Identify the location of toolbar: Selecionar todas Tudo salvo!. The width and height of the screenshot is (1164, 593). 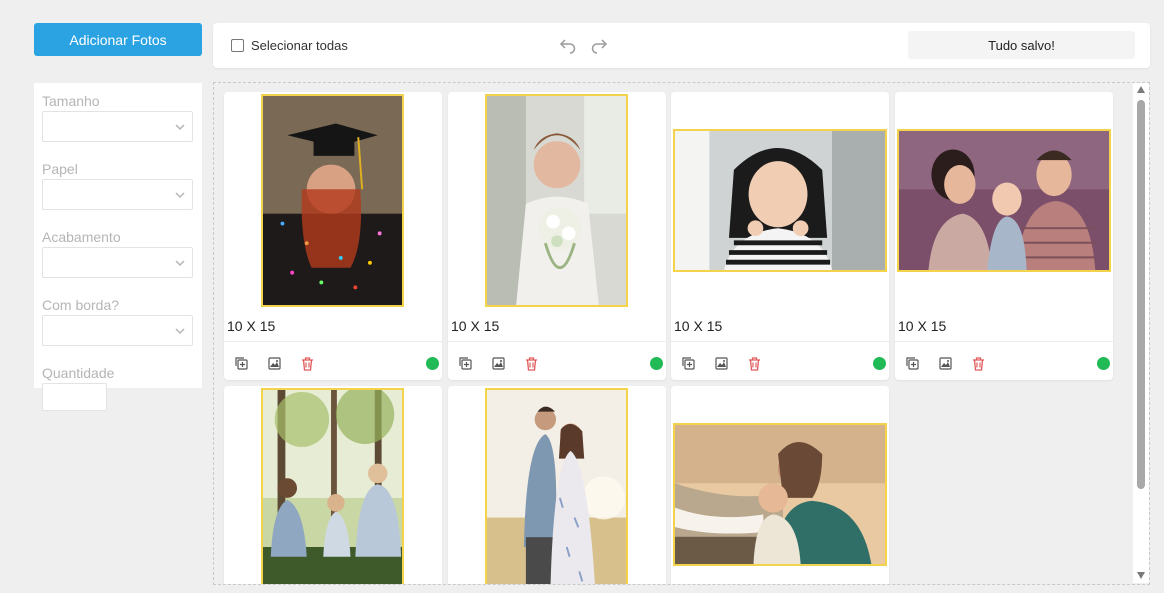
(681, 45).